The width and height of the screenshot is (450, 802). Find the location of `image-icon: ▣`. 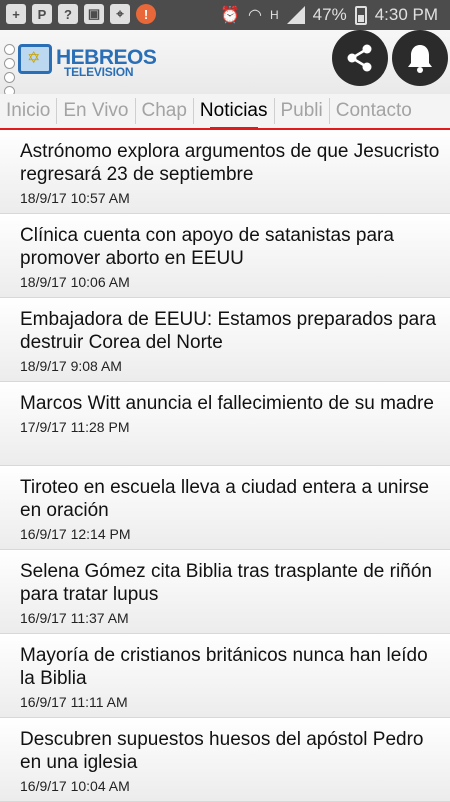

image-icon: ▣ is located at coordinates (94, 14).